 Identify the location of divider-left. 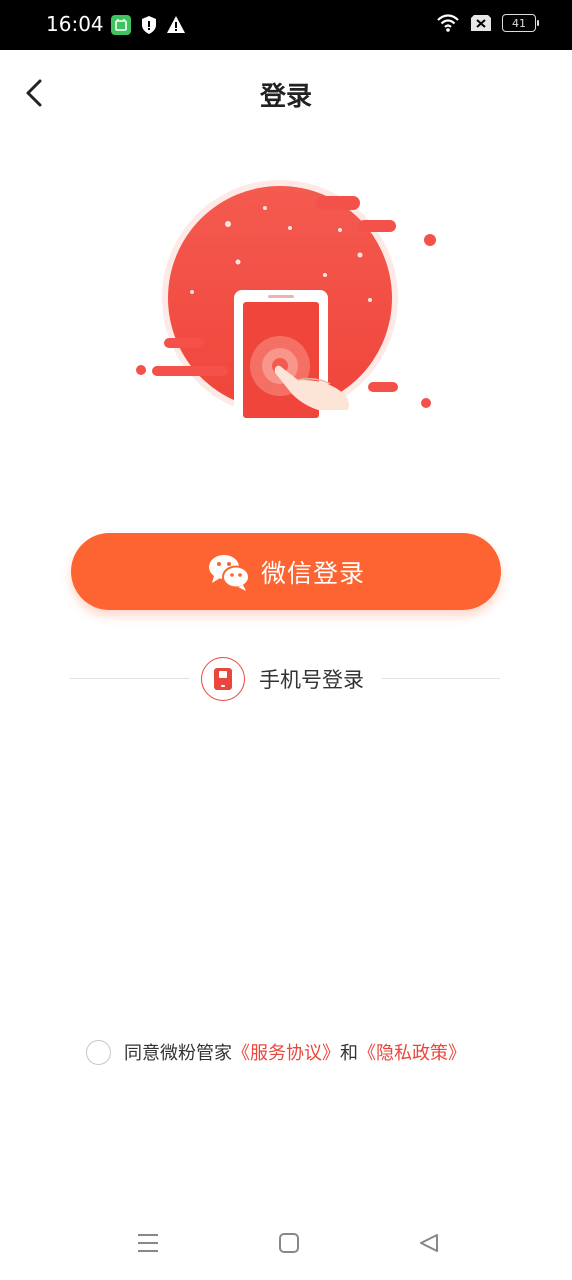
(130, 678).